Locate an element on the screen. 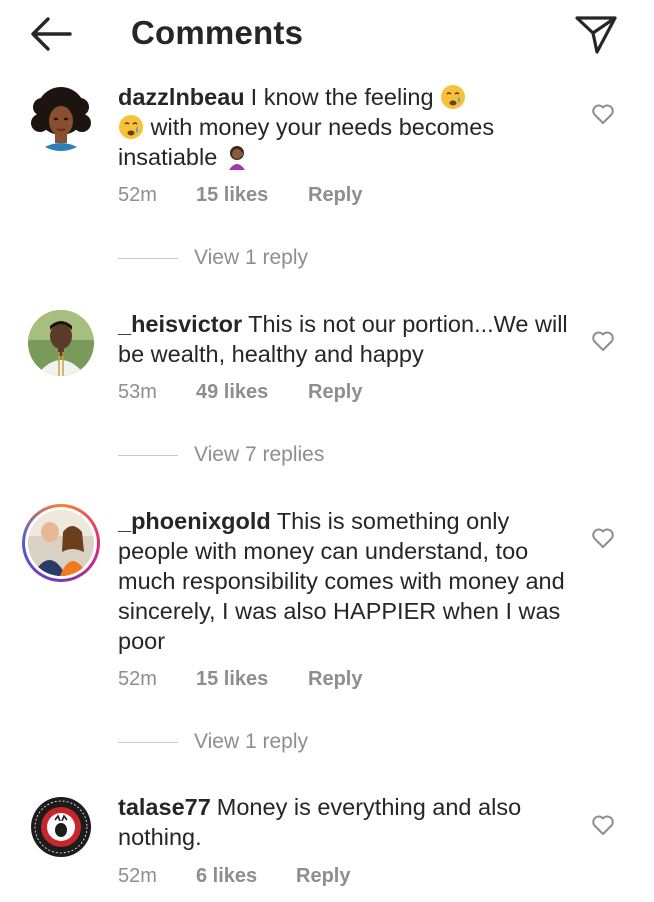 The image size is (654, 902). back-button is located at coordinates (51, 34).